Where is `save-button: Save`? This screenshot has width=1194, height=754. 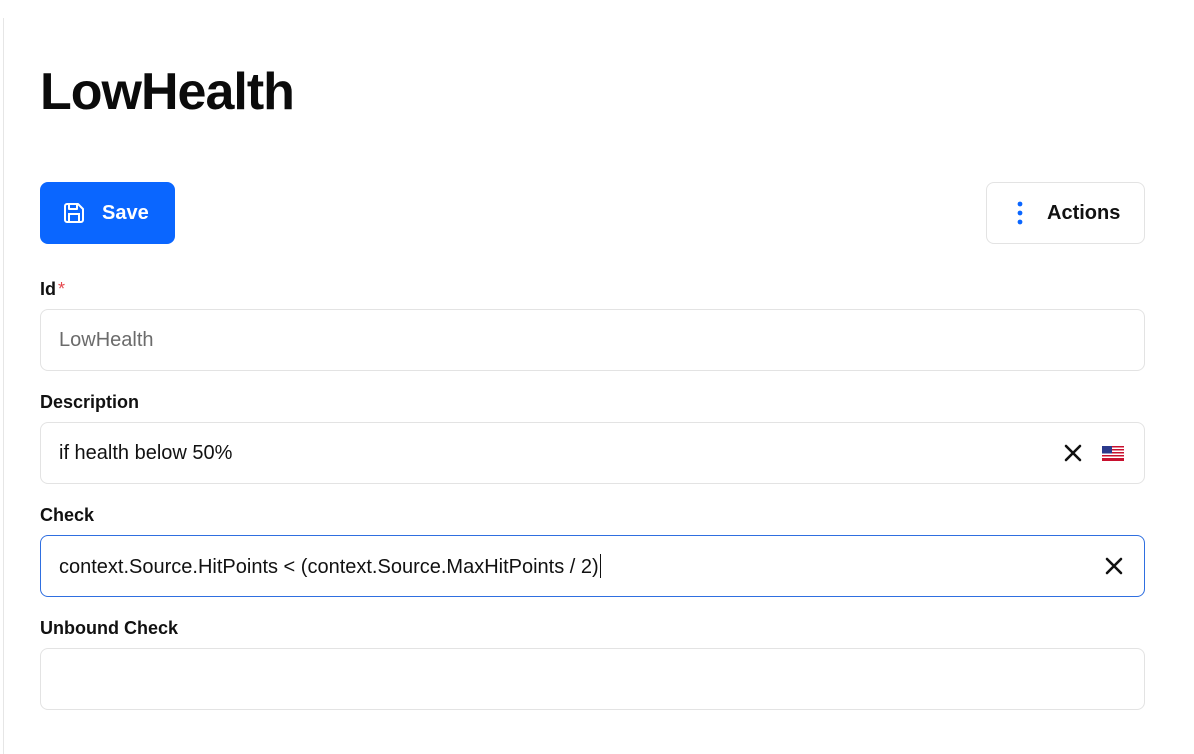 save-button: Save is located at coordinates (107, 213).